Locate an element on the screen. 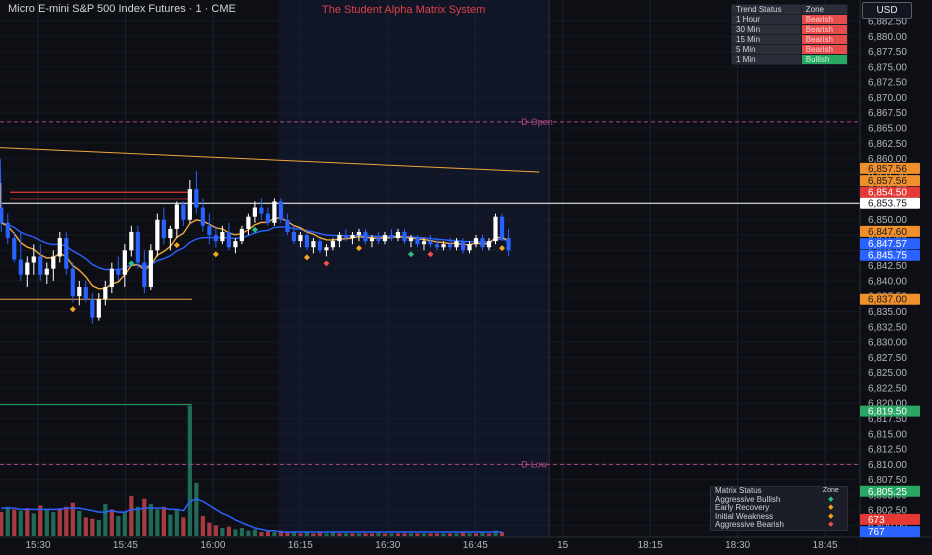 This screenshot has height=555, width=932. trend-row: 1 Min Bullish is located at coordinates (790, 59).